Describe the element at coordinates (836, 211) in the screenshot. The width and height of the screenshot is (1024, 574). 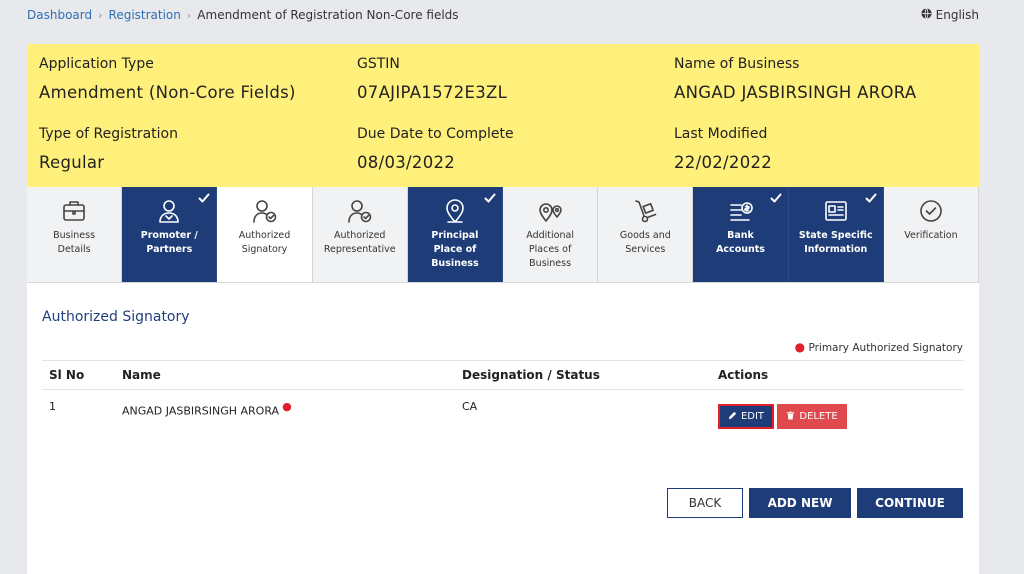
I see `id-card-icon` at that location.